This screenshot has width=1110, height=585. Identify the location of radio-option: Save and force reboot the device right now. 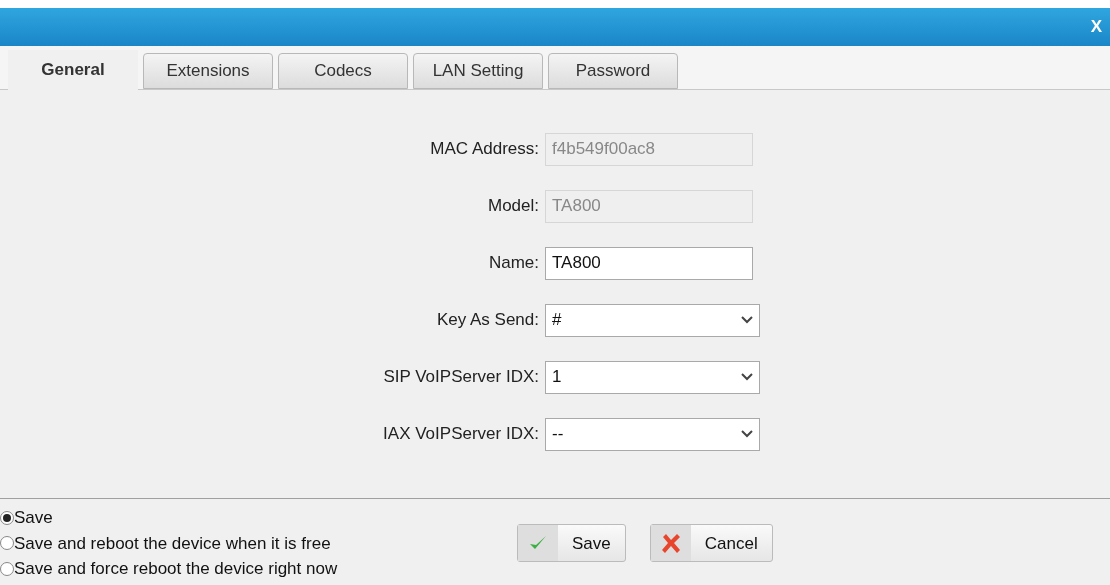
(258, 569).